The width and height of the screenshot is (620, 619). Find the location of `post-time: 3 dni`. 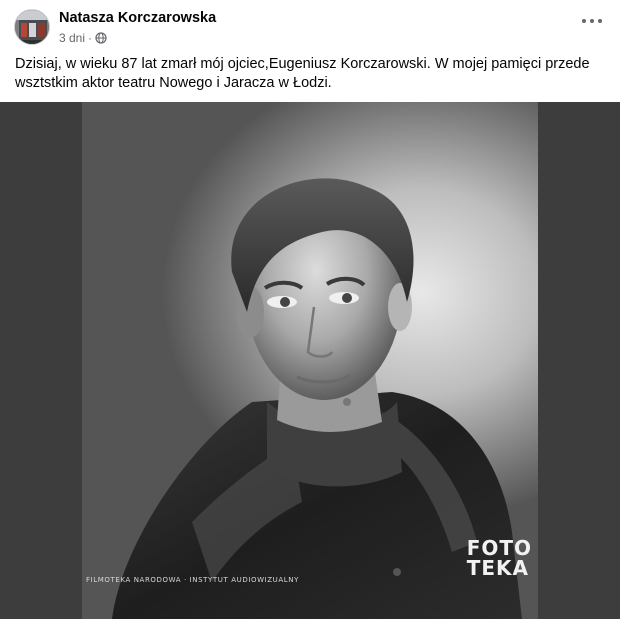

post-time: 3 dni is located at coordinates (72, 38).